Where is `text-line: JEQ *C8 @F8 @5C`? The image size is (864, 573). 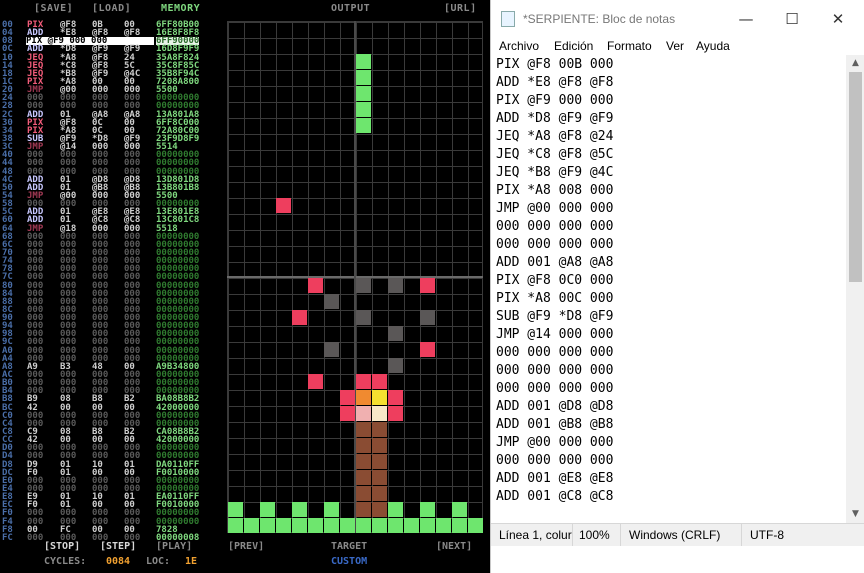
text-line: JEQ *C8 @F8 @5C is located at coordinates (555, 154).